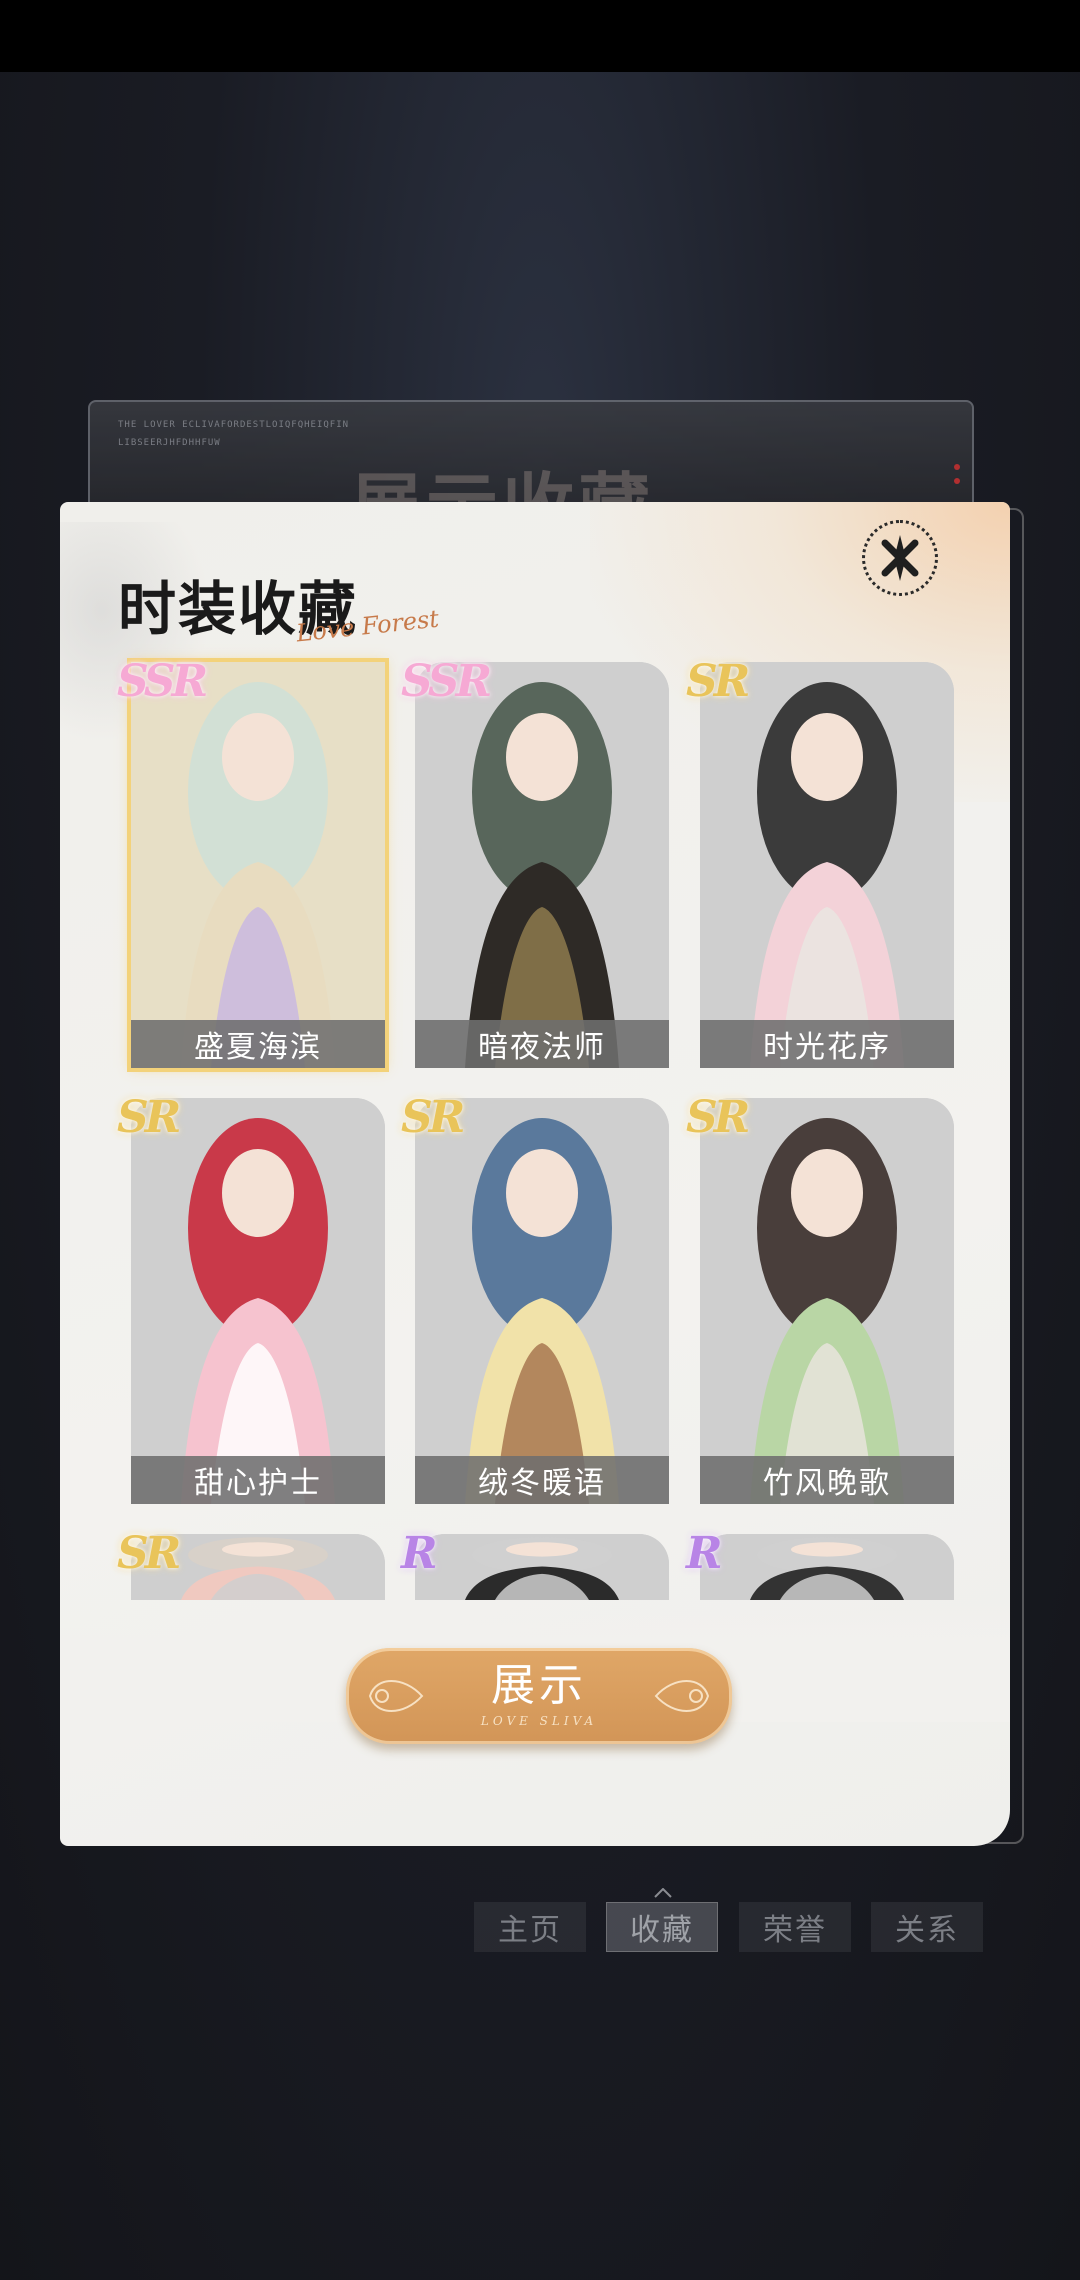  Describe the element at coordinates (827, 1044) in the screenshot. I see `outfit-name-label: 时光花序` at that location.